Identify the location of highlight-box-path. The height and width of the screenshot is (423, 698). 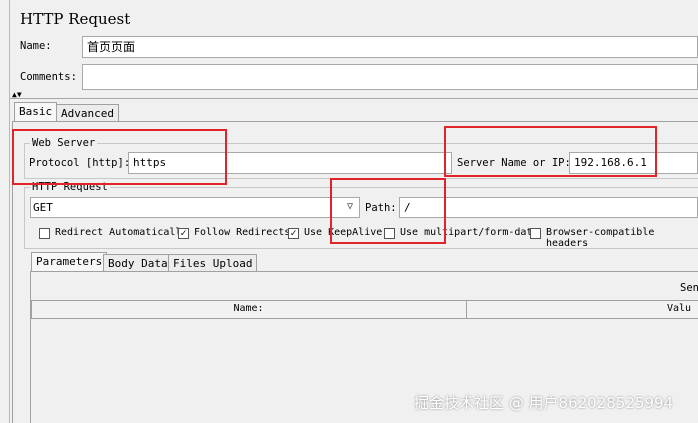
(388, 211).